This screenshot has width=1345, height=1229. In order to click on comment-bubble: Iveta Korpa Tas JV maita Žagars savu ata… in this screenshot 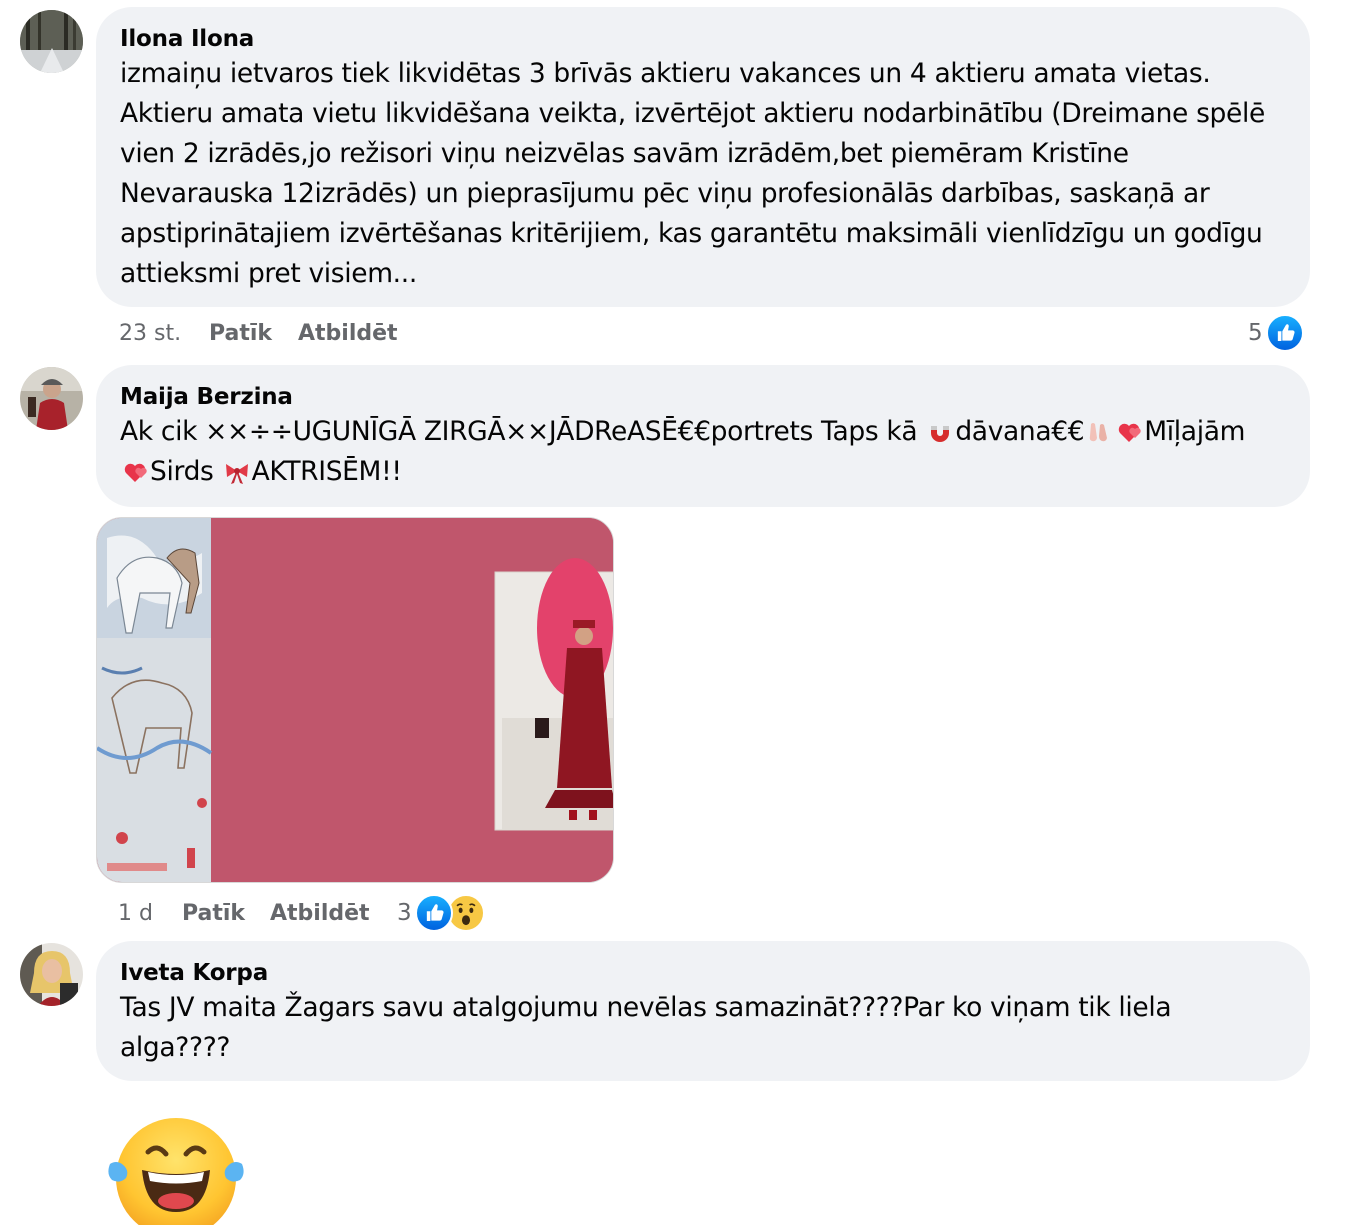, I will do `click(703, 1011)`.